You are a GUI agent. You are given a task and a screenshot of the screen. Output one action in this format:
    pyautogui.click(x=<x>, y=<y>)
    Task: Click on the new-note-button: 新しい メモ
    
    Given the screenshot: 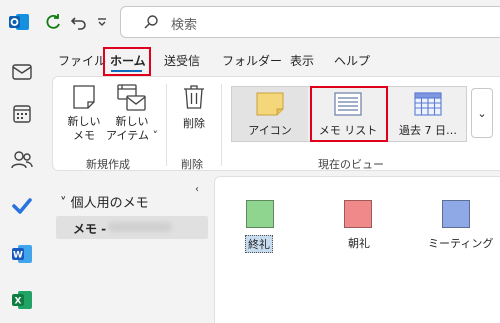 What is the action you would take?
    pyautogui.click(x=84, y=113)
    